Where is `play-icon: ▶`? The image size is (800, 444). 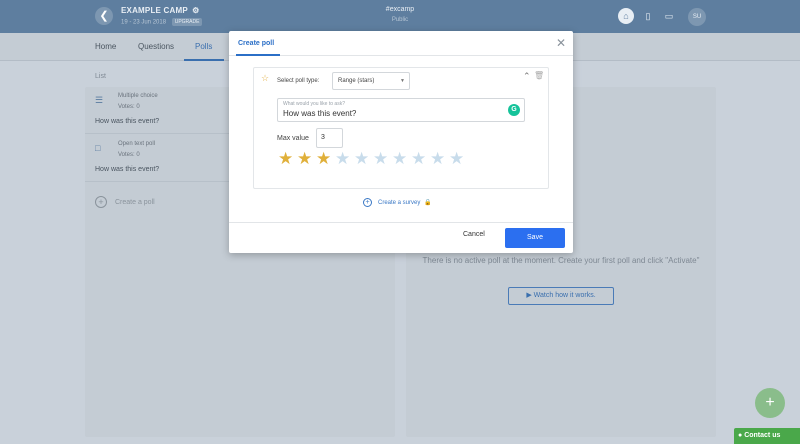 play-icon: ▶ is located at coordinates (529, 295).